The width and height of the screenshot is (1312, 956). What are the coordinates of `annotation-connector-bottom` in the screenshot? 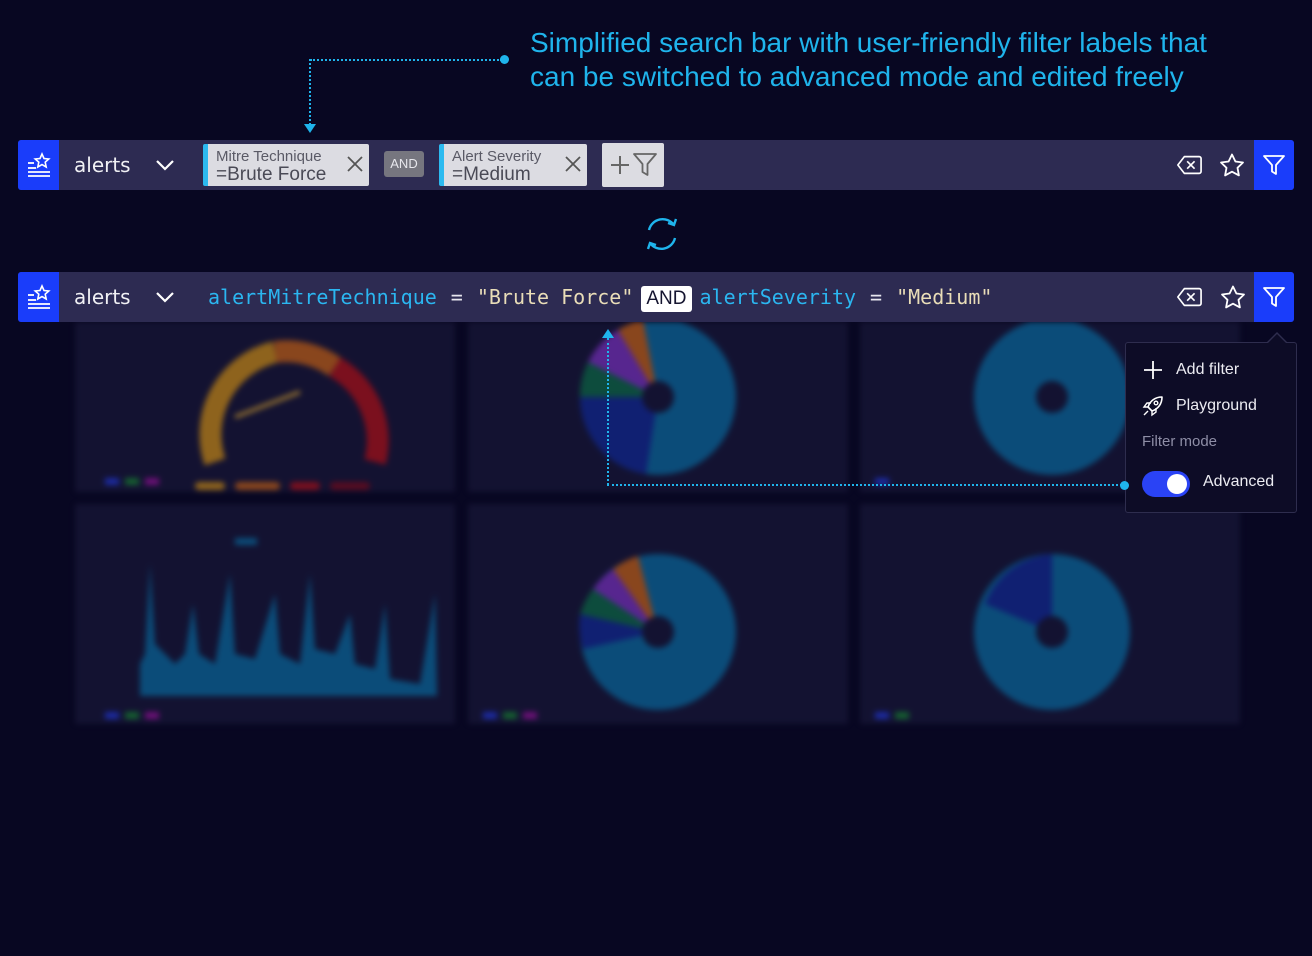 It's located at (864, 485).